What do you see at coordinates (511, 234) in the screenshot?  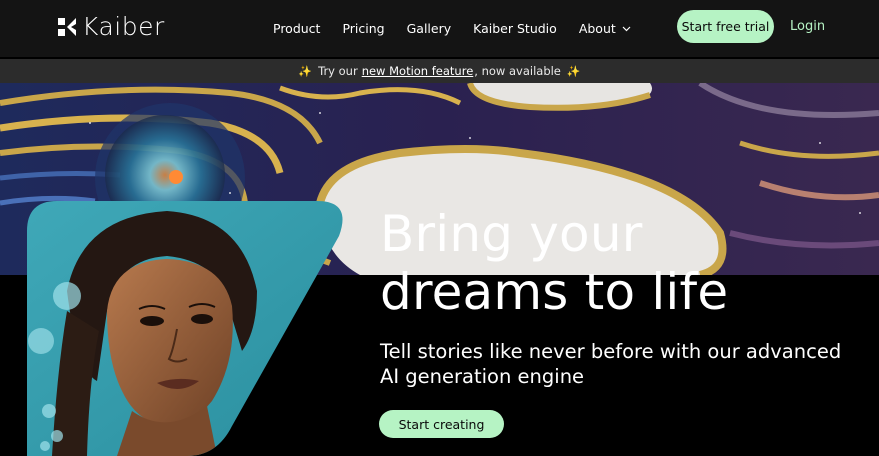 I see `headline-line-1: Bring your` at bounding box center [511, 234].